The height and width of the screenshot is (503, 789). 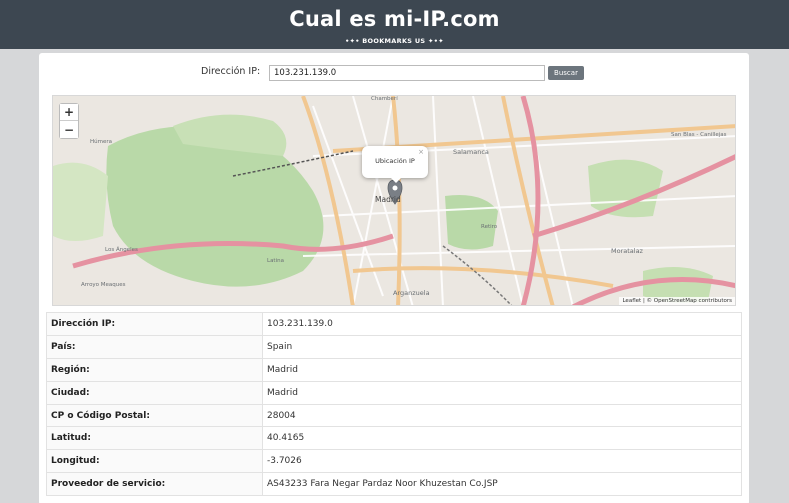 What do you see at coordinates (502, 438) in the screenshot?
I see `row-value: 40.4165` at bounding box center [502, 438].